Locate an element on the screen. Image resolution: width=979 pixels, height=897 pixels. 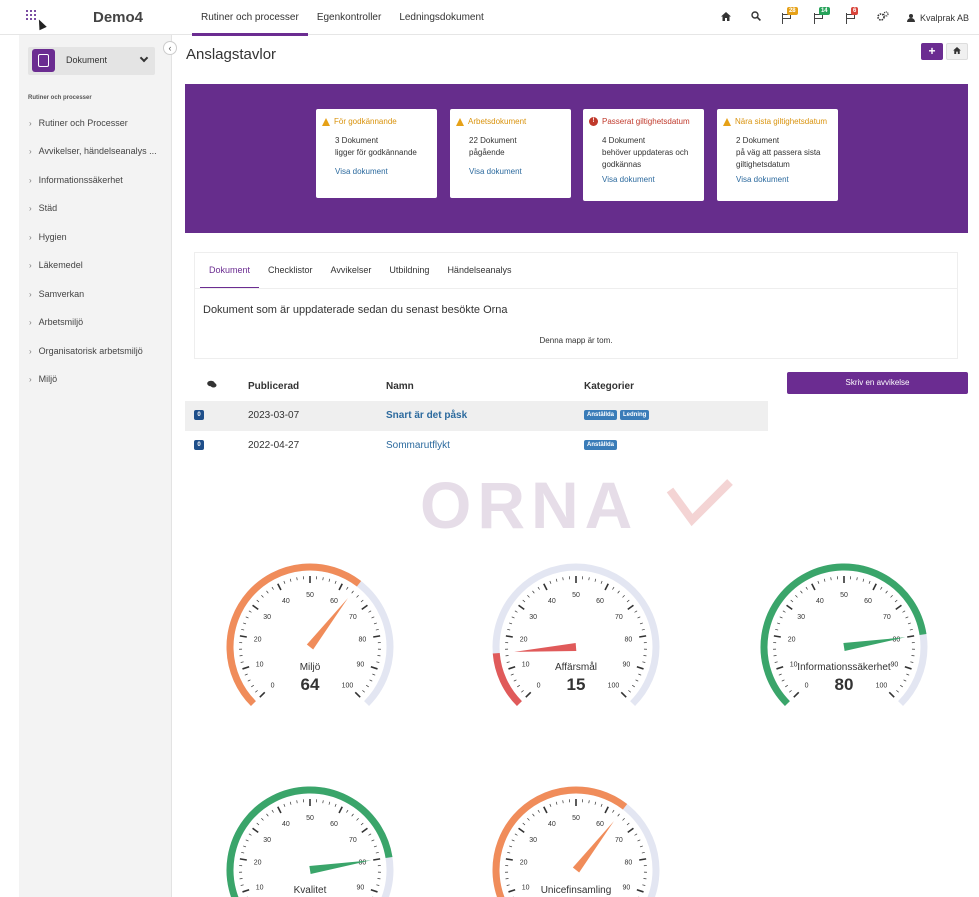
gauge-tick-label: 60 is located at coordinates (868, 601).